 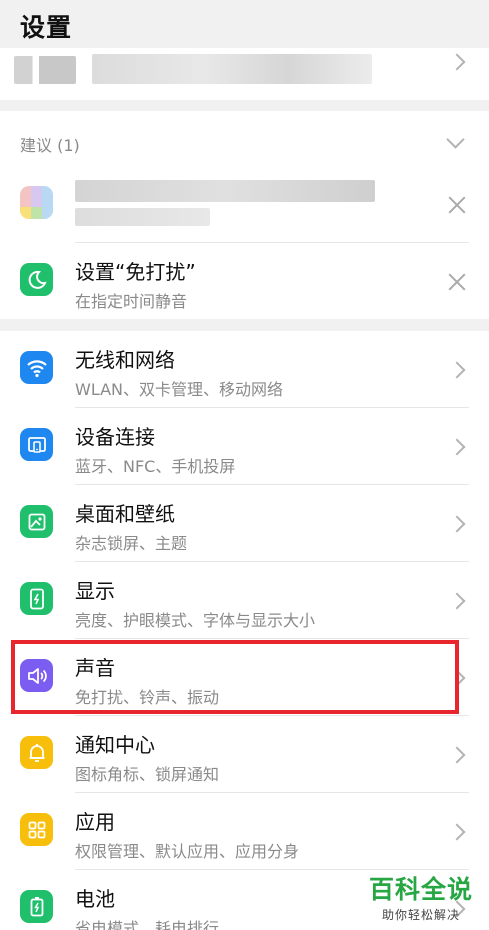 I want to click on settings-item-subtitle: 亮度、护眼模式、字体与显示大小, so click(x=195, y=620).